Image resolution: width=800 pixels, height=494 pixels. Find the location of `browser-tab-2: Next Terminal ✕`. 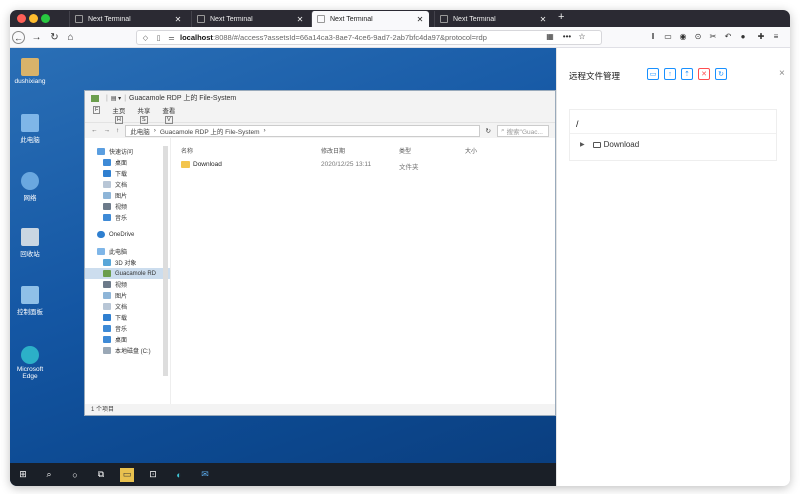

browser-tab-2: Next Terminal ✕ is located at coordinates (250, 19).